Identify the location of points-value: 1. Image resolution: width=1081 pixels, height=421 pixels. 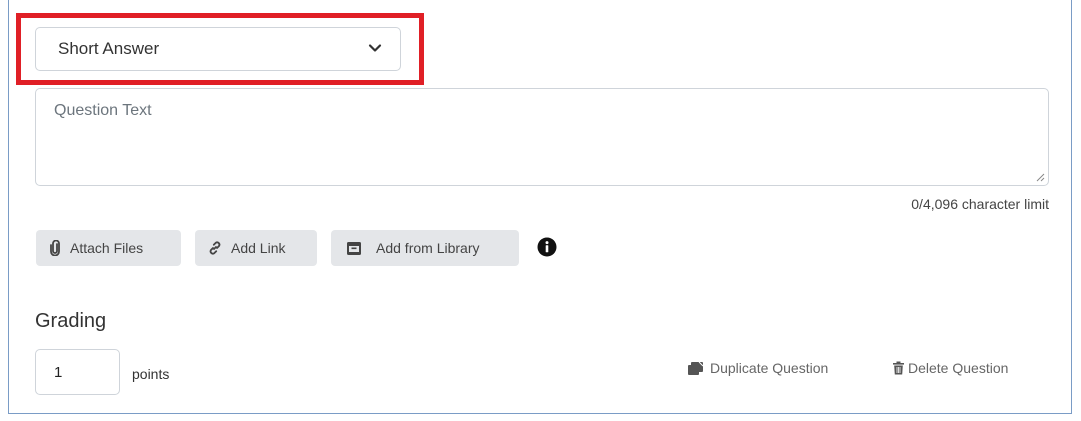
(58, 372).